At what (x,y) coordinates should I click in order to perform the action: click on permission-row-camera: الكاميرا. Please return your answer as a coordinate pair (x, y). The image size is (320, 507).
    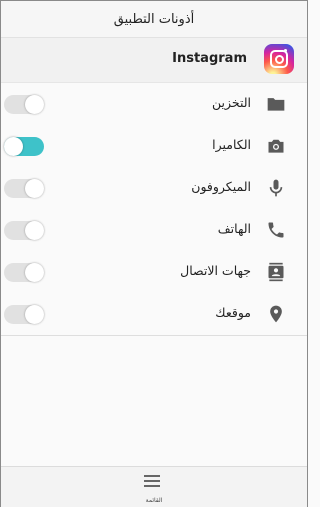
    Looking at the image, I should click on (154, 146).